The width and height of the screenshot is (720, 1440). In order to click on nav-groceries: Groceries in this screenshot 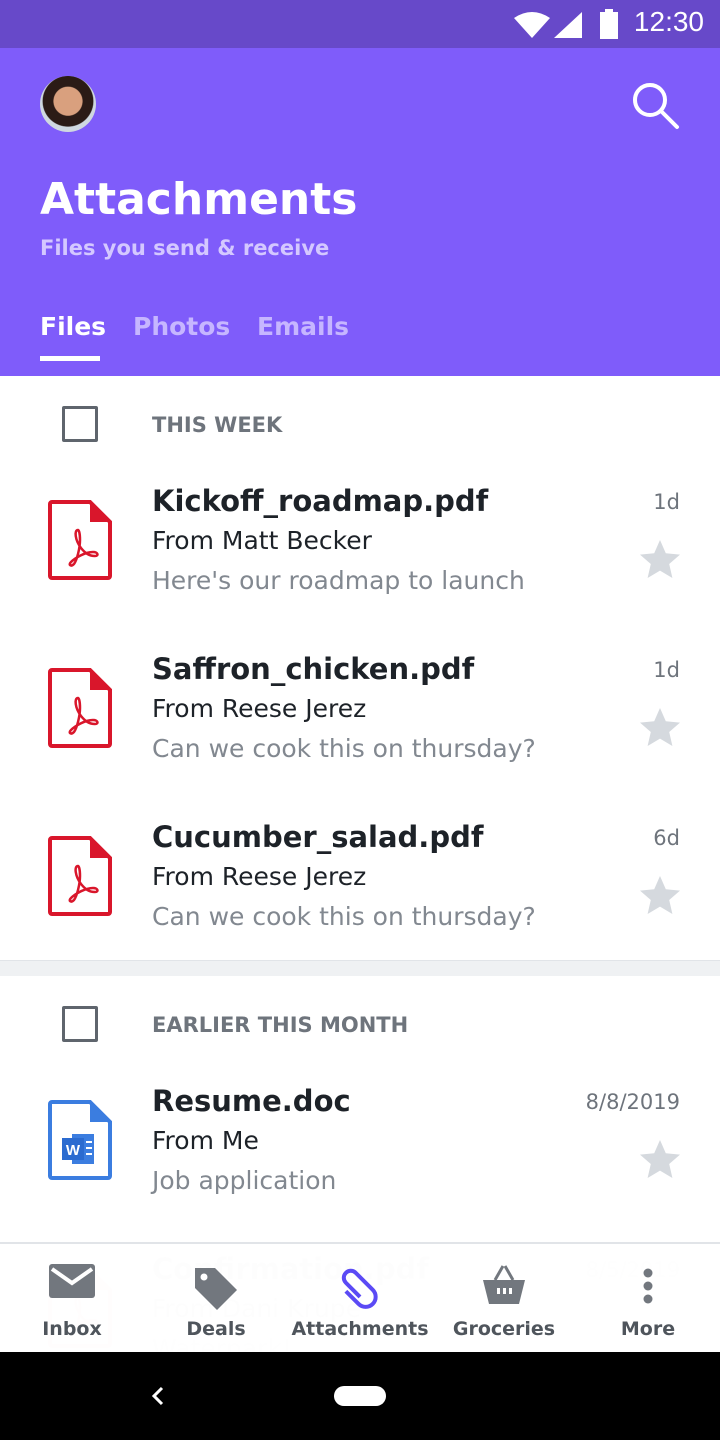, I will do `click(504, 1299)`.